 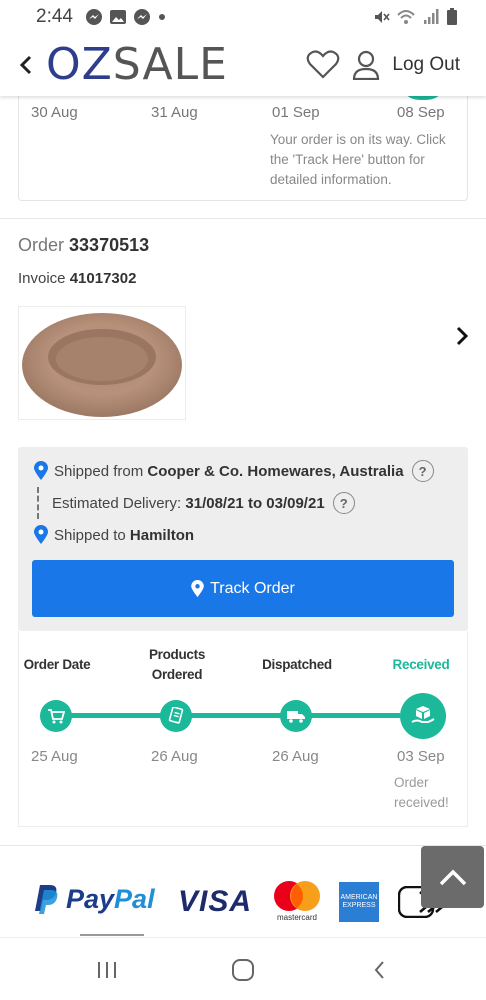 I want to click on chevron-left-icon, so click(x=25, y=65).